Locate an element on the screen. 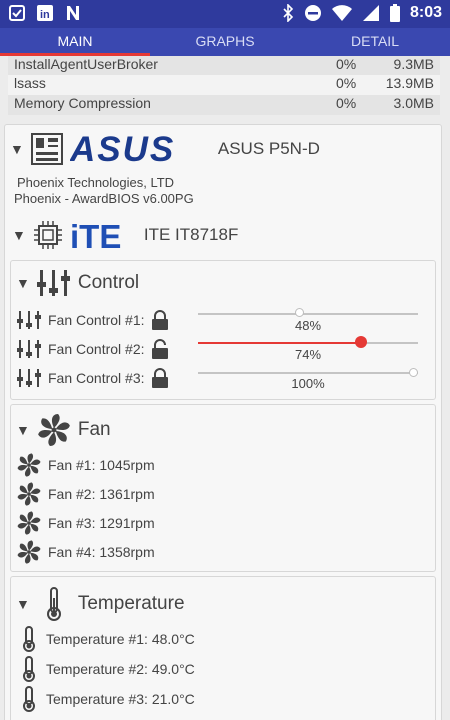 The height and width of the screenshot is (720, 450). svg-text: iTE is located at coordinates (95, 235).